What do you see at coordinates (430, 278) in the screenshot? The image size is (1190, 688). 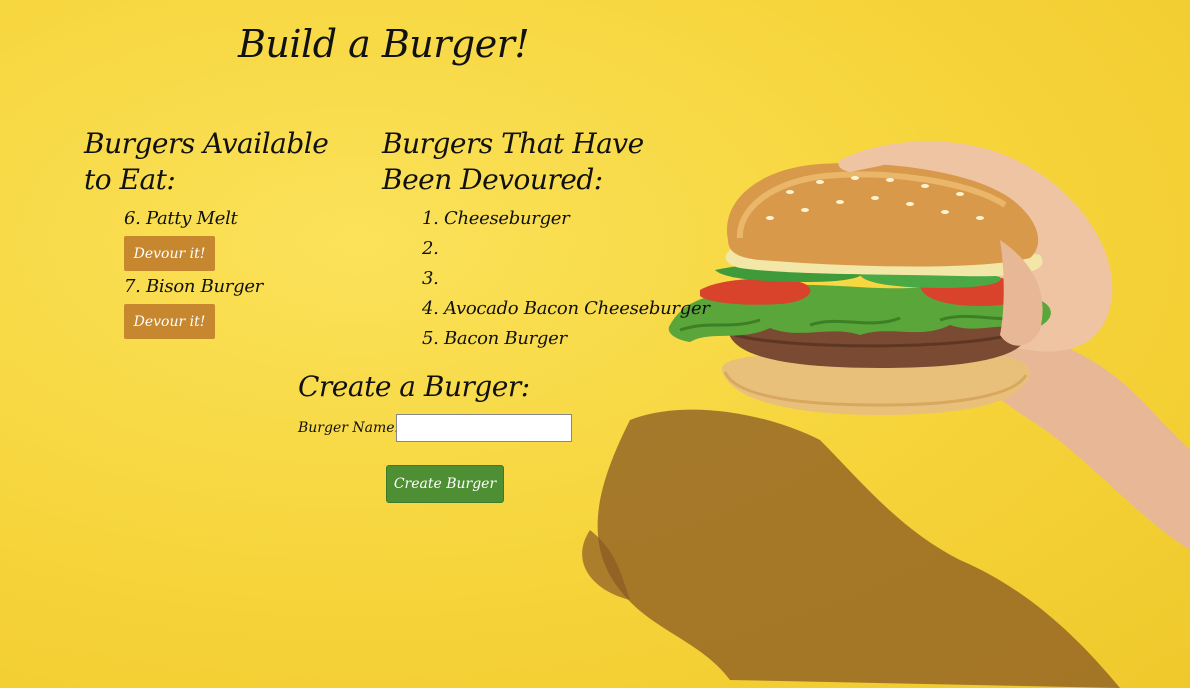 I see `devoured-item: 3.` at bounding box center [430, 278].